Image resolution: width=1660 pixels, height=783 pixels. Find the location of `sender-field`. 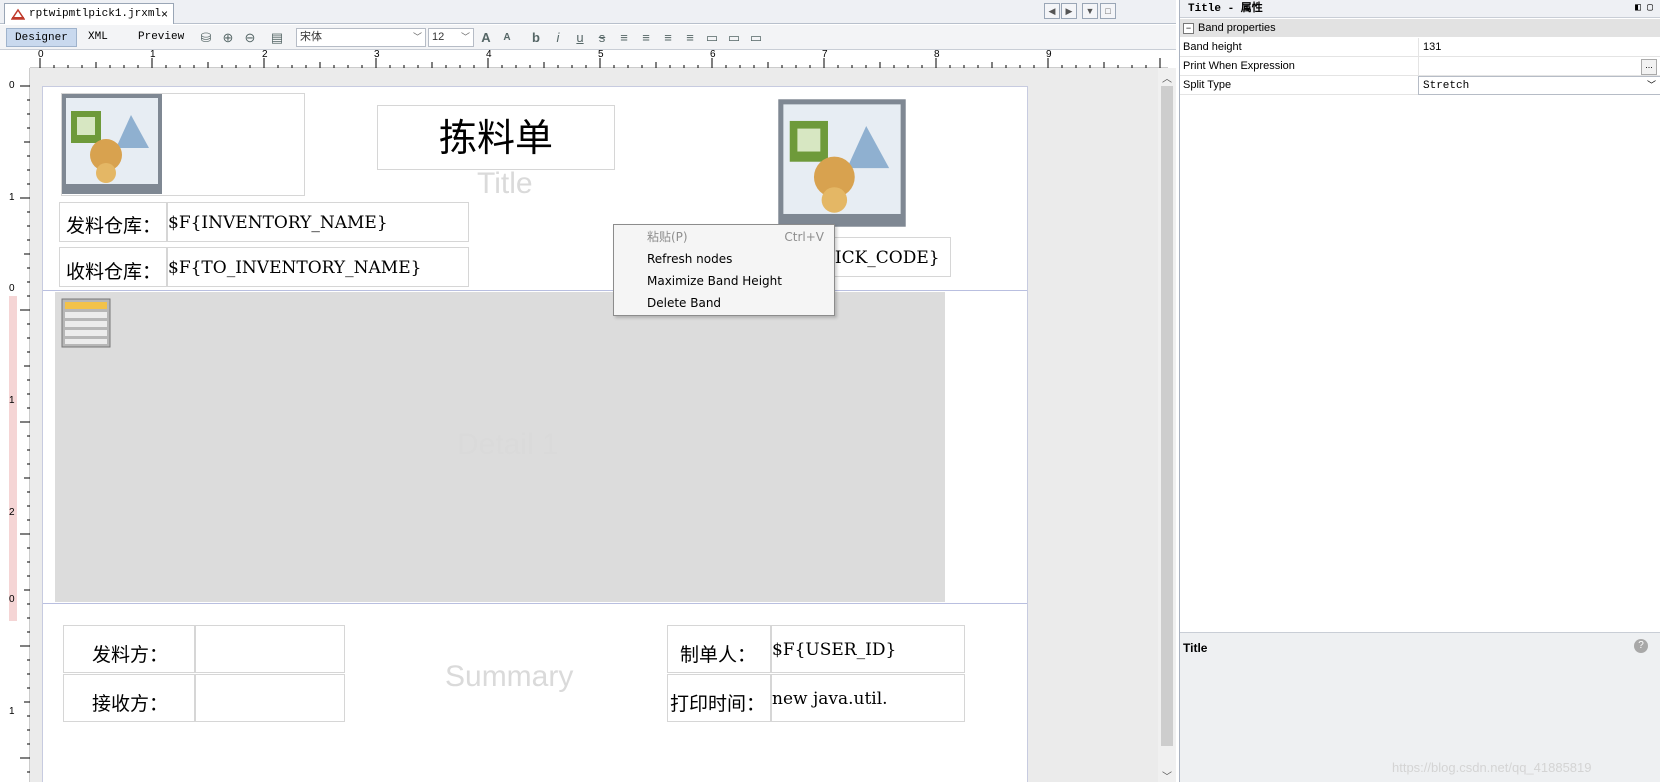

sender-field is located at coordinates (270, 649).